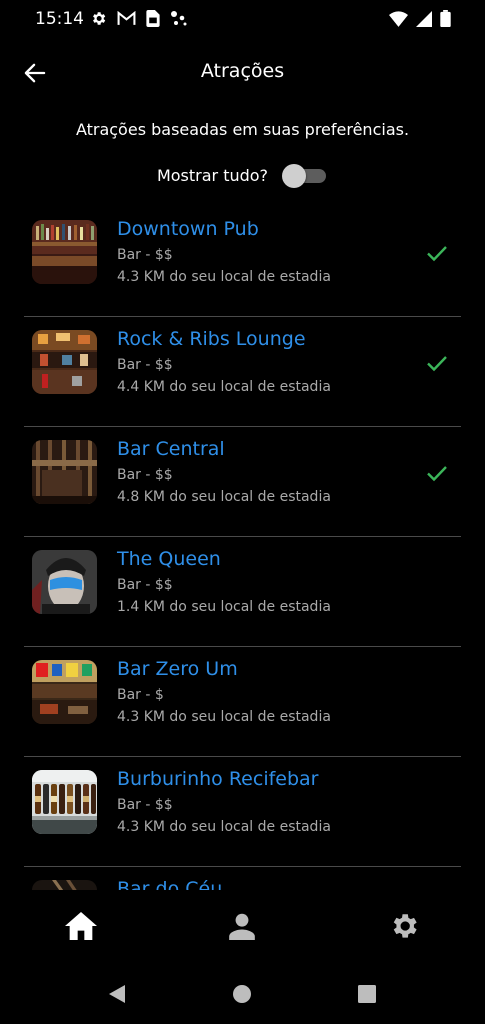 Image resolution: width=485 pixels, height=1024 pixels. I want to click on gmail-icon, so click(126, 18).